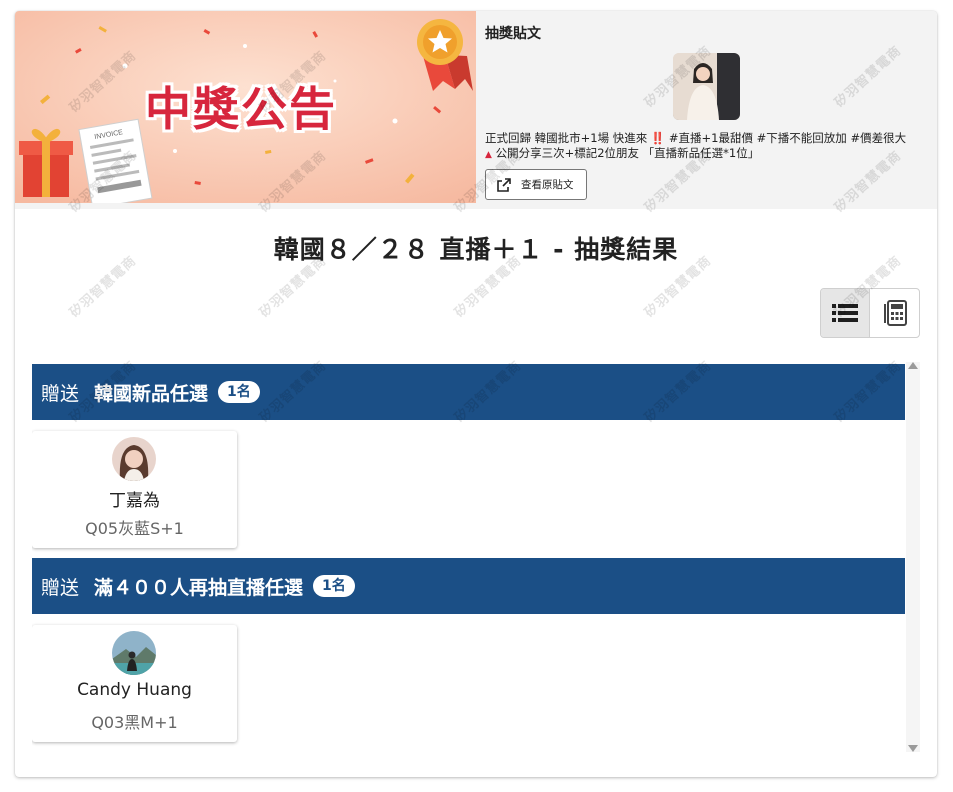  Describe the element at coordinates (134, 528) in the screenshot. I see `winner-item: Q05灰藍S+1` at that location.